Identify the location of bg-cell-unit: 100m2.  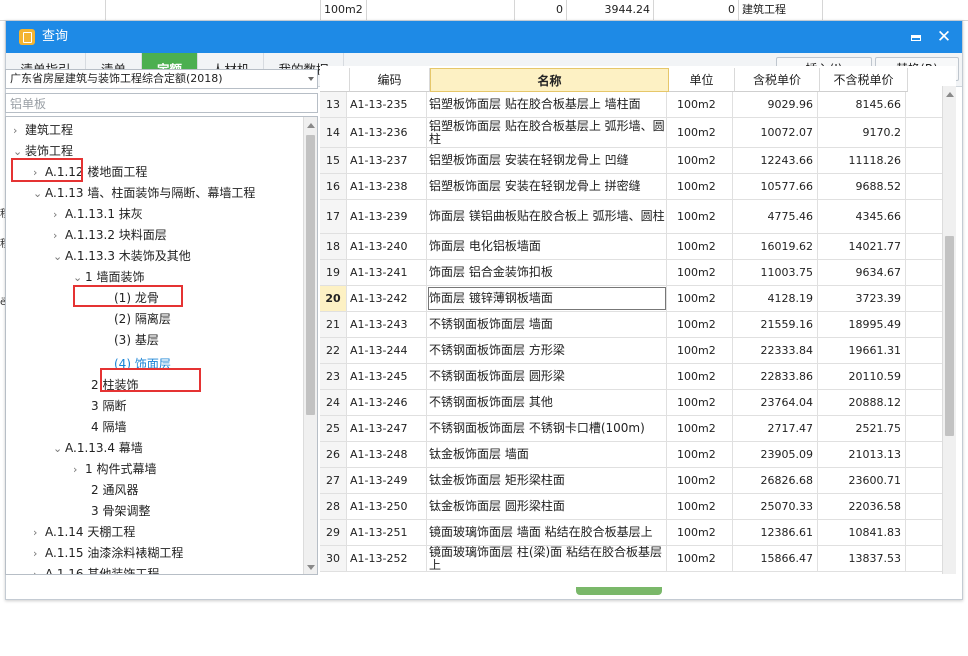
(343, 10).